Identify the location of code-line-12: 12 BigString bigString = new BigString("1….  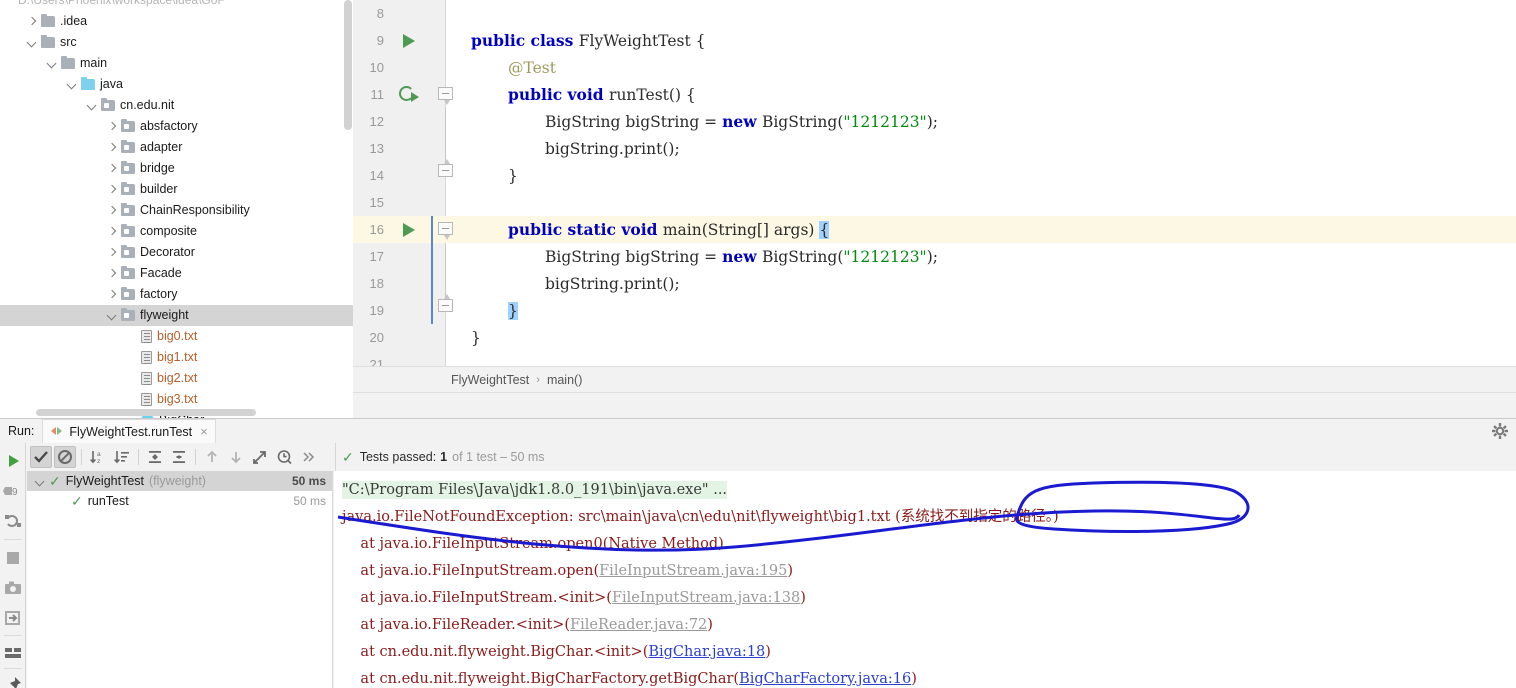
(934, 121).